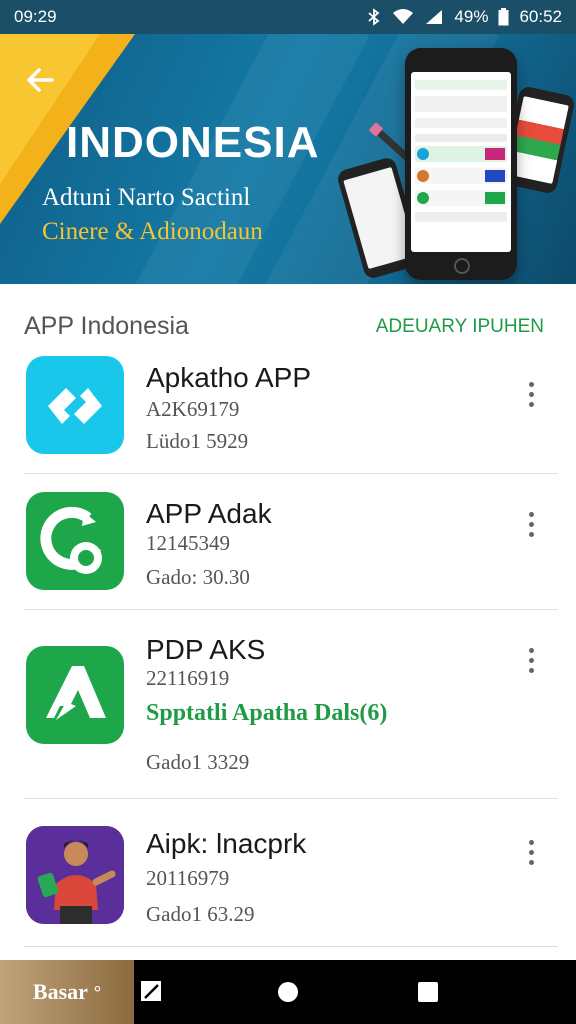 This screenshot has height=1024, width=576. What do you see at coordinates (106, 326) in the screenshot?
I see `section-title: APP Indonesia` at bounding box center [106, 326].